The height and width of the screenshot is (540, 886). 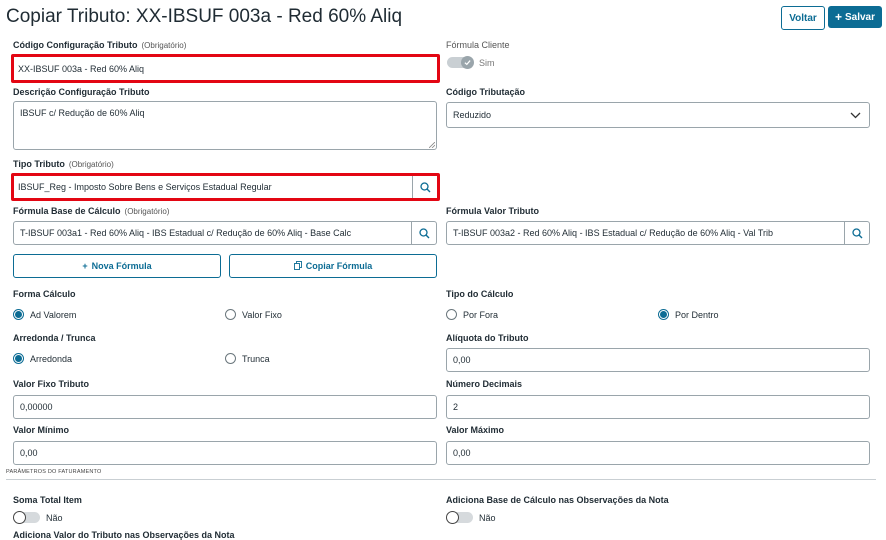 What do you see at coordinates (225, 68) in the screenshot?
I see `codigo-config-input: XX-IBSUF 003a - Red 60% Aliq` at bounding box center [225, 68].